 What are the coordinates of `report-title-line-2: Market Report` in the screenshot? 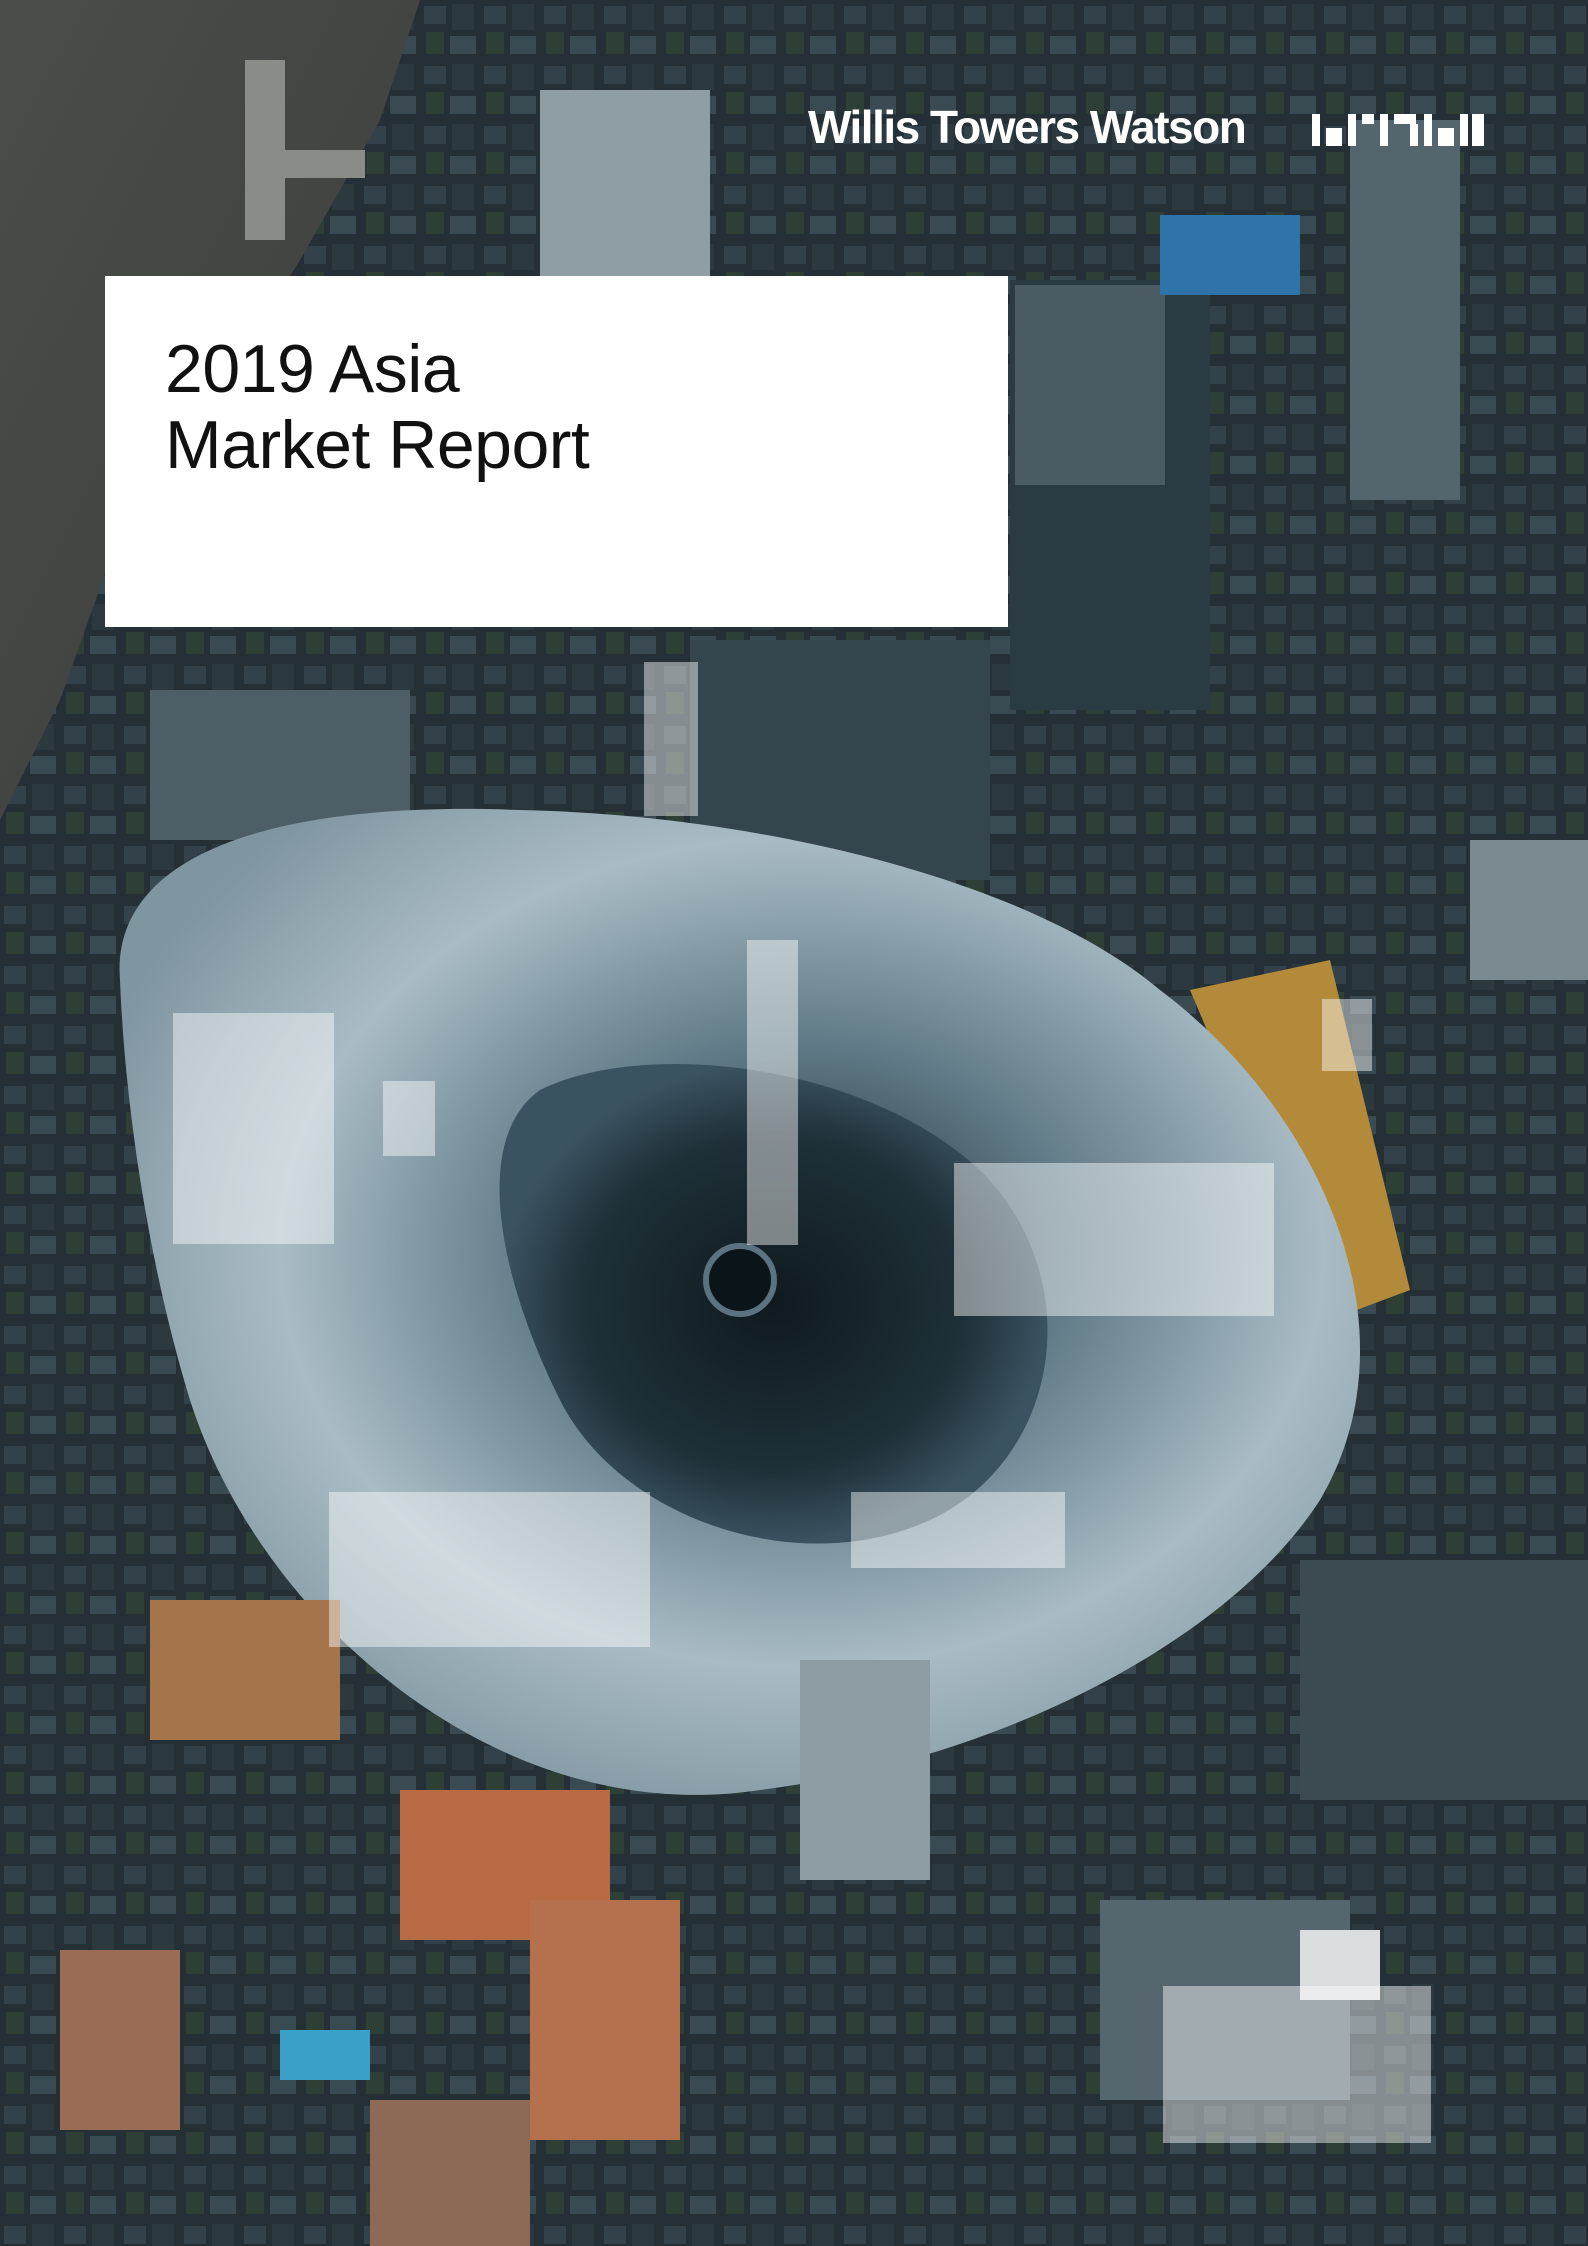 It's located at (377, 445).